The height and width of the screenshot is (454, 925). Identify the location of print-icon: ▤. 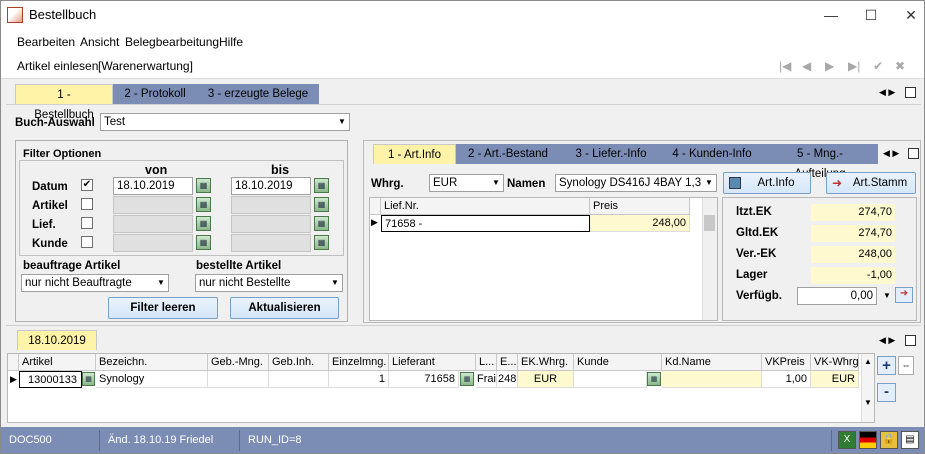
(910, 440).